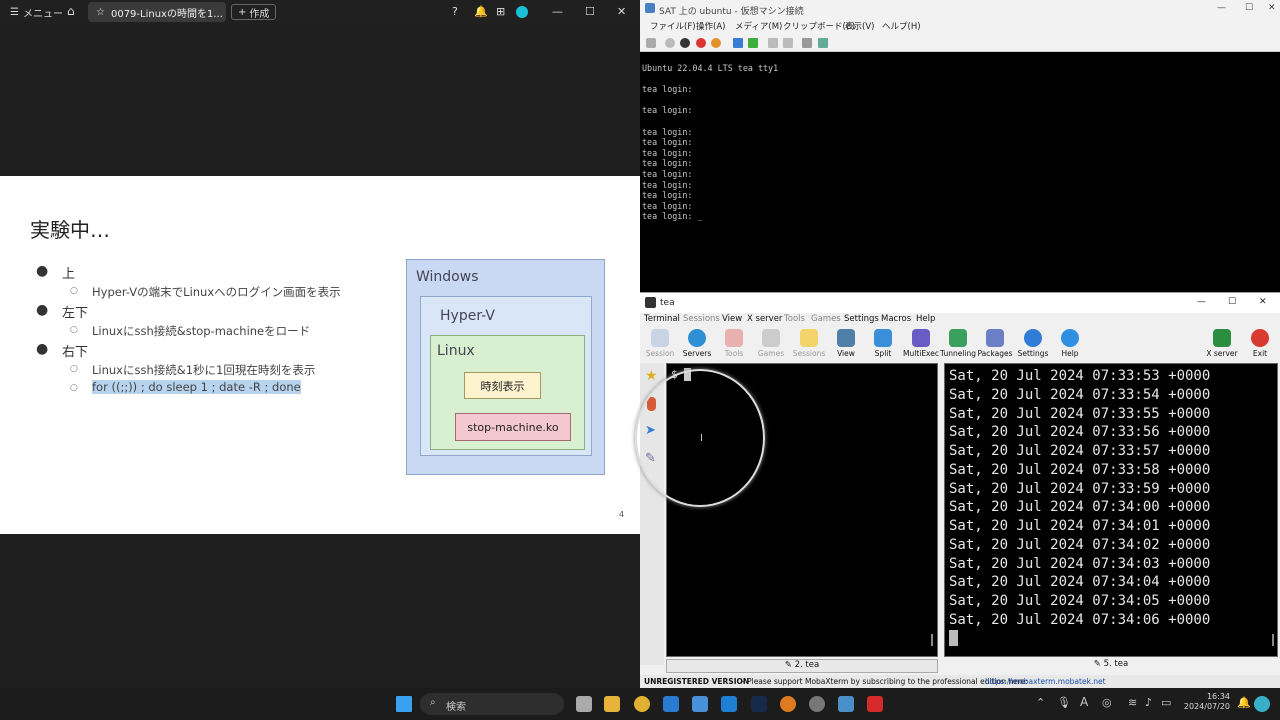  I want to click on revert-icon, so click(788, 43).